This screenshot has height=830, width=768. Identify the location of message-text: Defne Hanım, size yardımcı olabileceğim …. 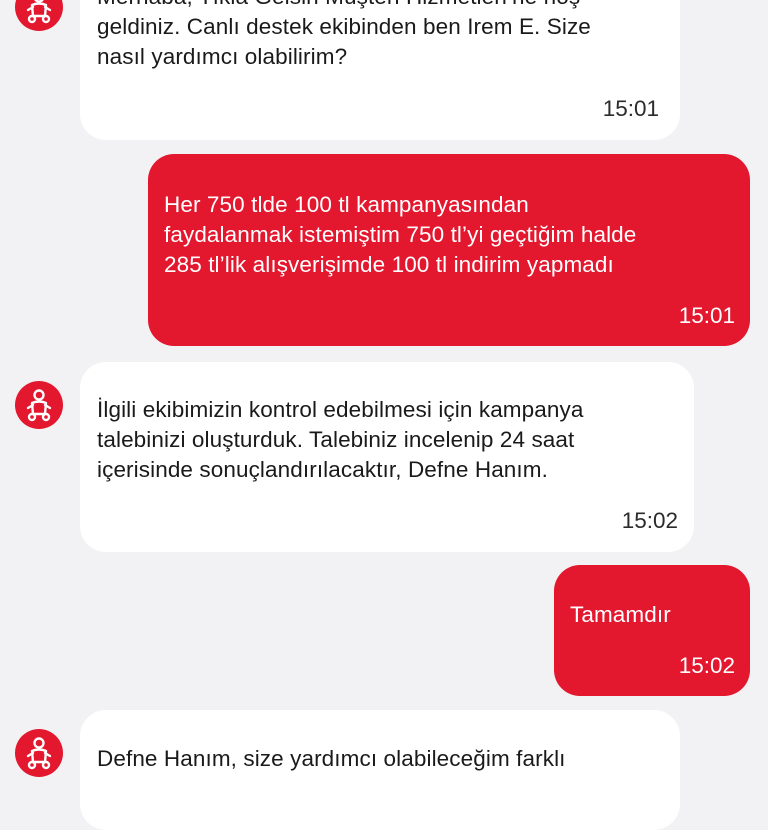
(331, 758).